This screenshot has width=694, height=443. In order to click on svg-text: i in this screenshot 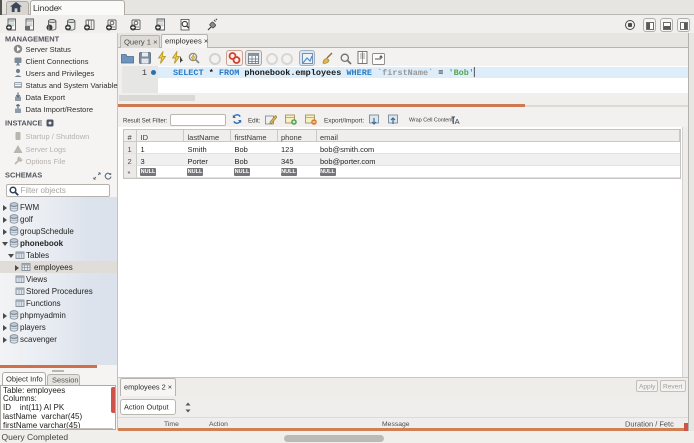, I will do `click(49, 28)`.